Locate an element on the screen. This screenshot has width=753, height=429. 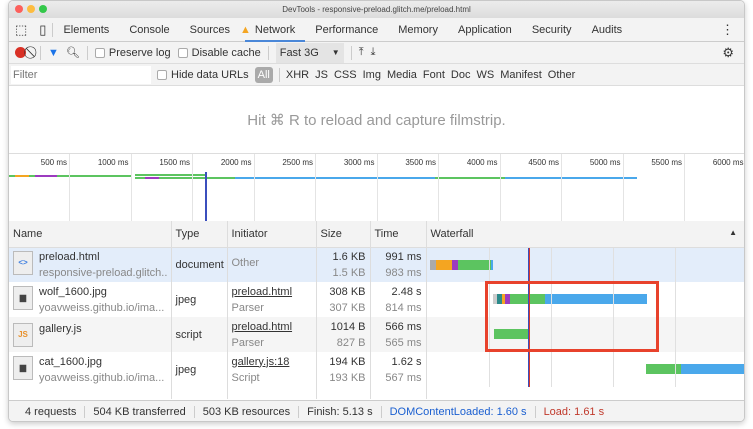
settings-gear-icon: ⚙ is located at coordinates (728, 53).